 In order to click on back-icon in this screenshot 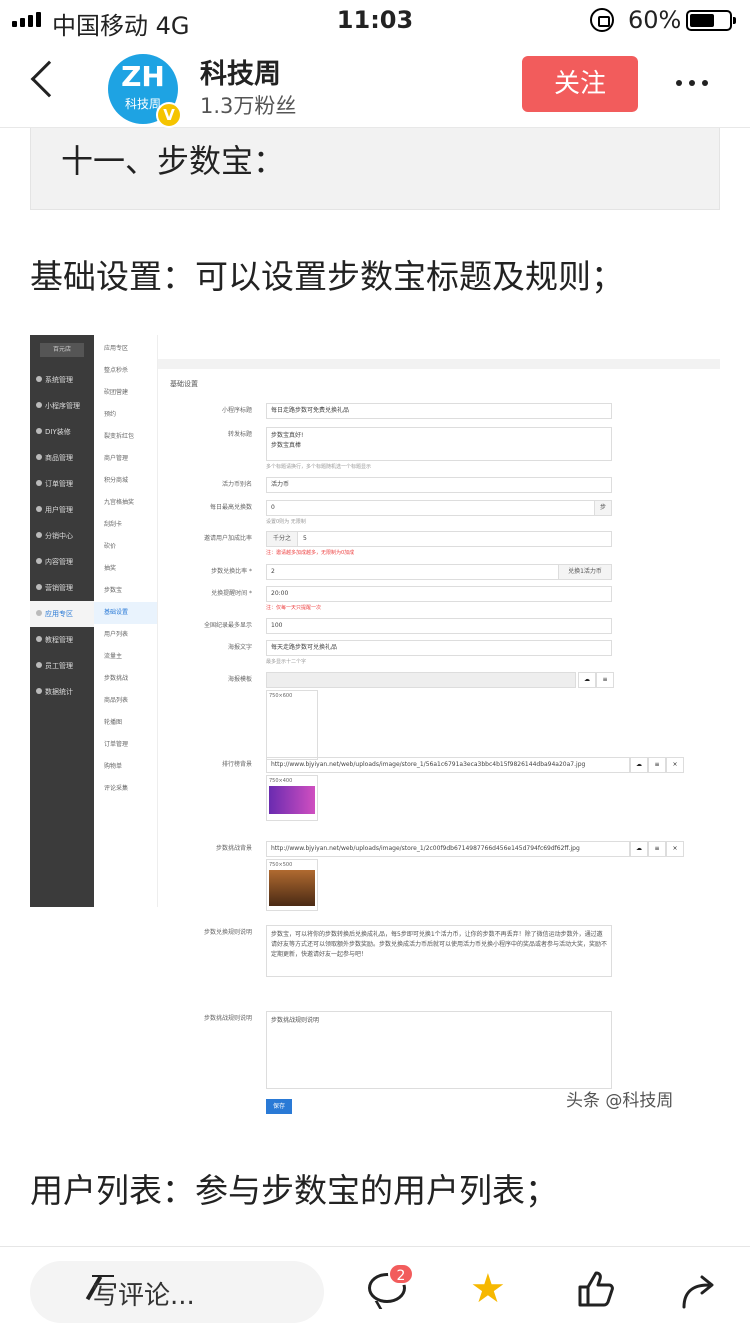, I will do `click(49, 79)`.